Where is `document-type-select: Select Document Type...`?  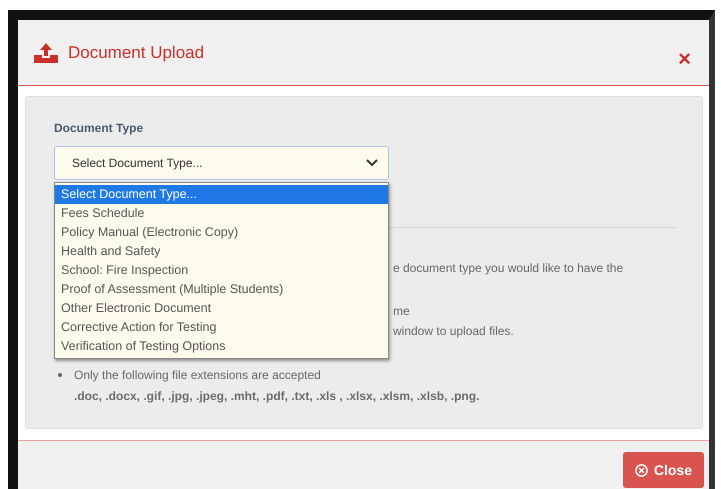 document-type-select: Select Document Type... is located at coordinates (221, 163).